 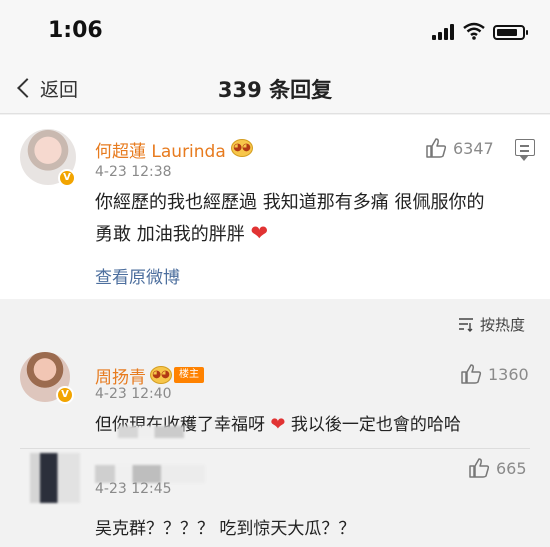 I want to click on comment-icon, so click(x=525, y=150).